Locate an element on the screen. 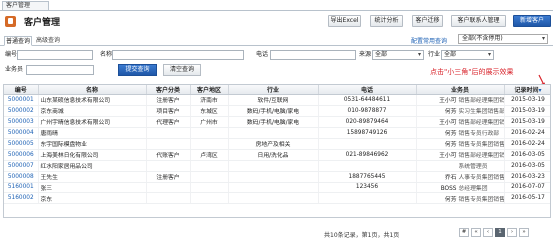  cell-name: 红水阳家居用品公司 is located at coordinates (92, 166).